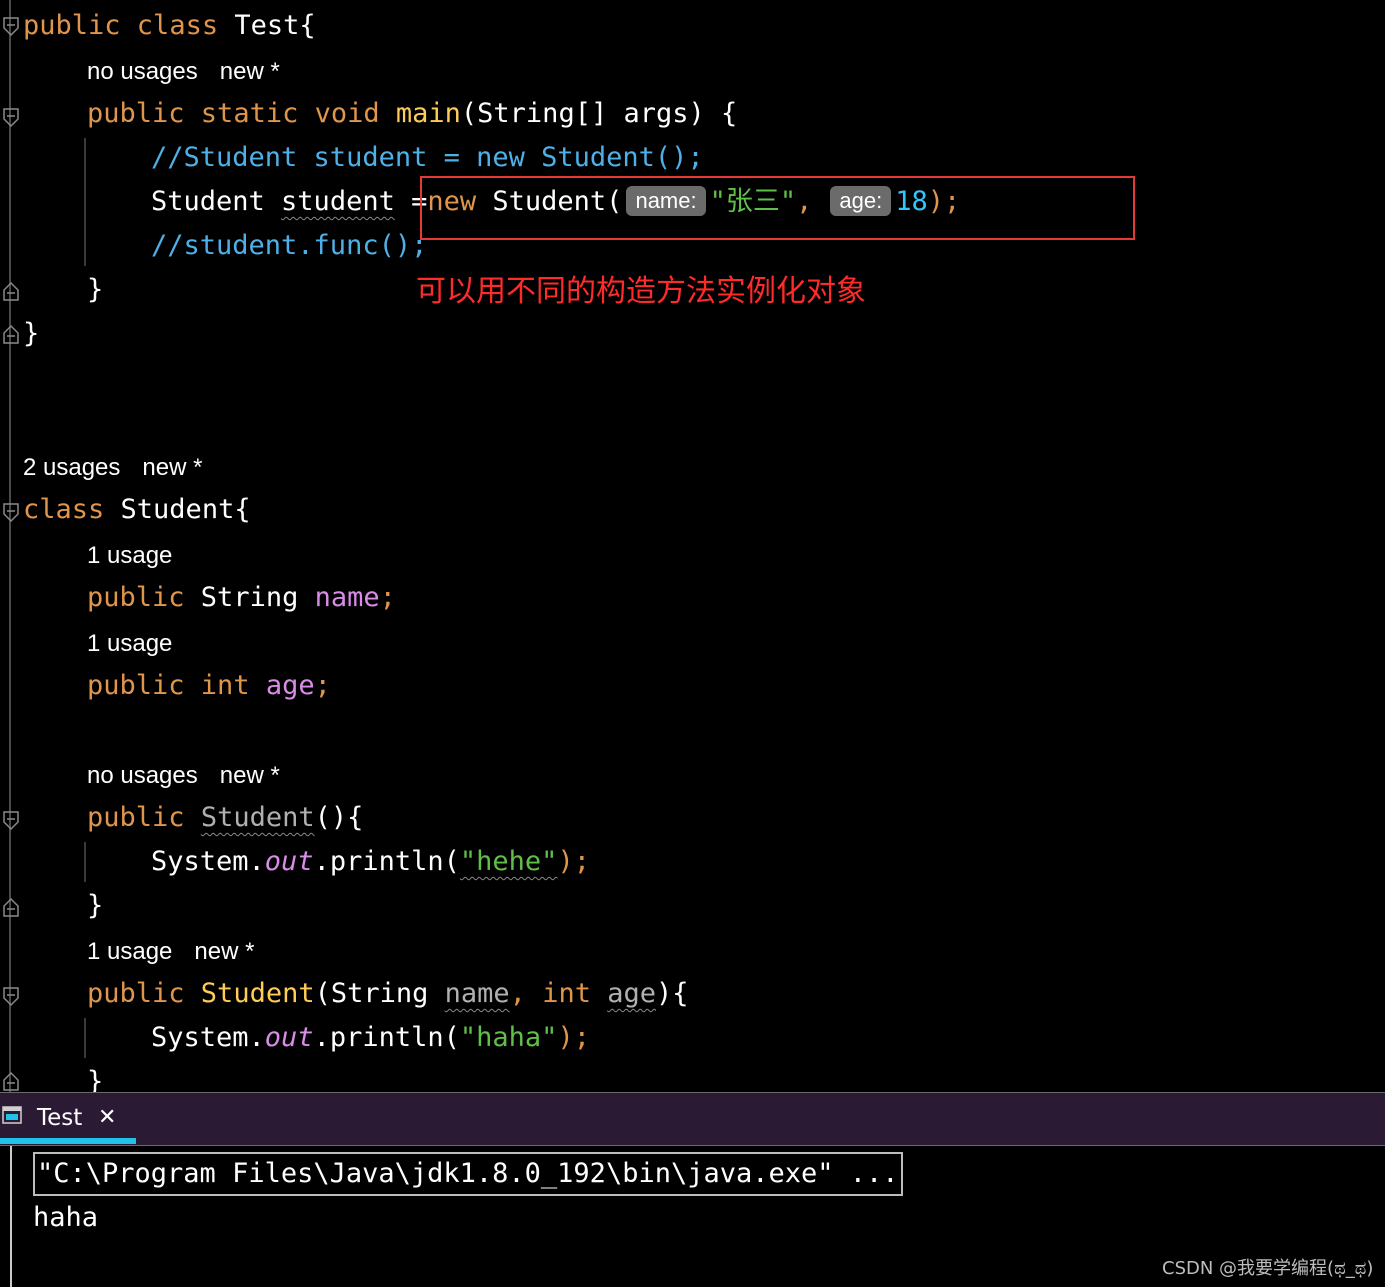 The height and width of the screenshot is (1287, 1385). What do you see at coordinates (275, 25) in the screenshot?
I see `class-name: Test{` at bounding box center [275, 25].